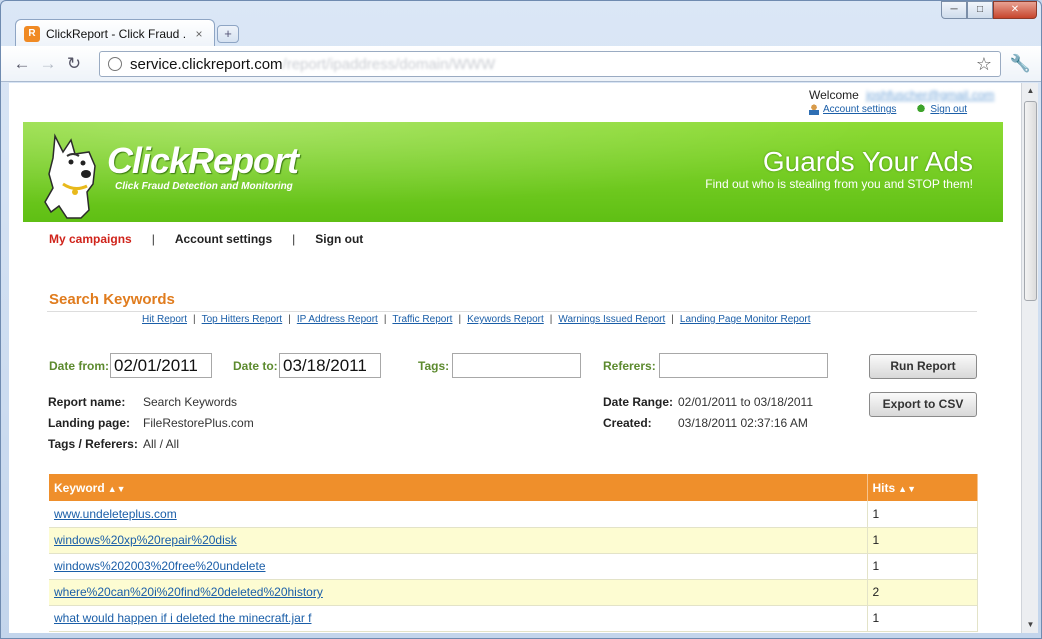  What do you see at coordinates (923, 366) in the screenshot?
I see `run-report-button: Run Report` at bounding box center [923, 366].